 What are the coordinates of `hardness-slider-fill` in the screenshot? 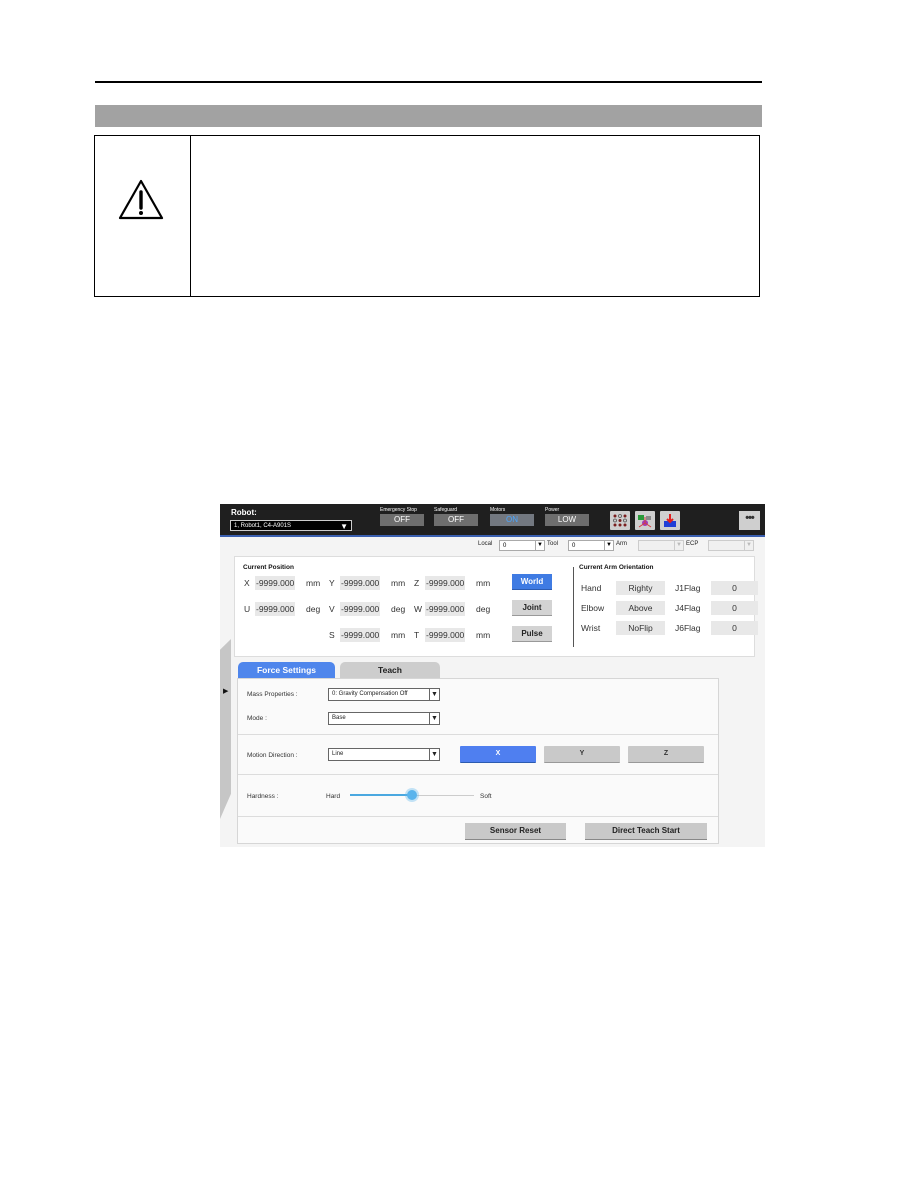 It's located at (381, 795).